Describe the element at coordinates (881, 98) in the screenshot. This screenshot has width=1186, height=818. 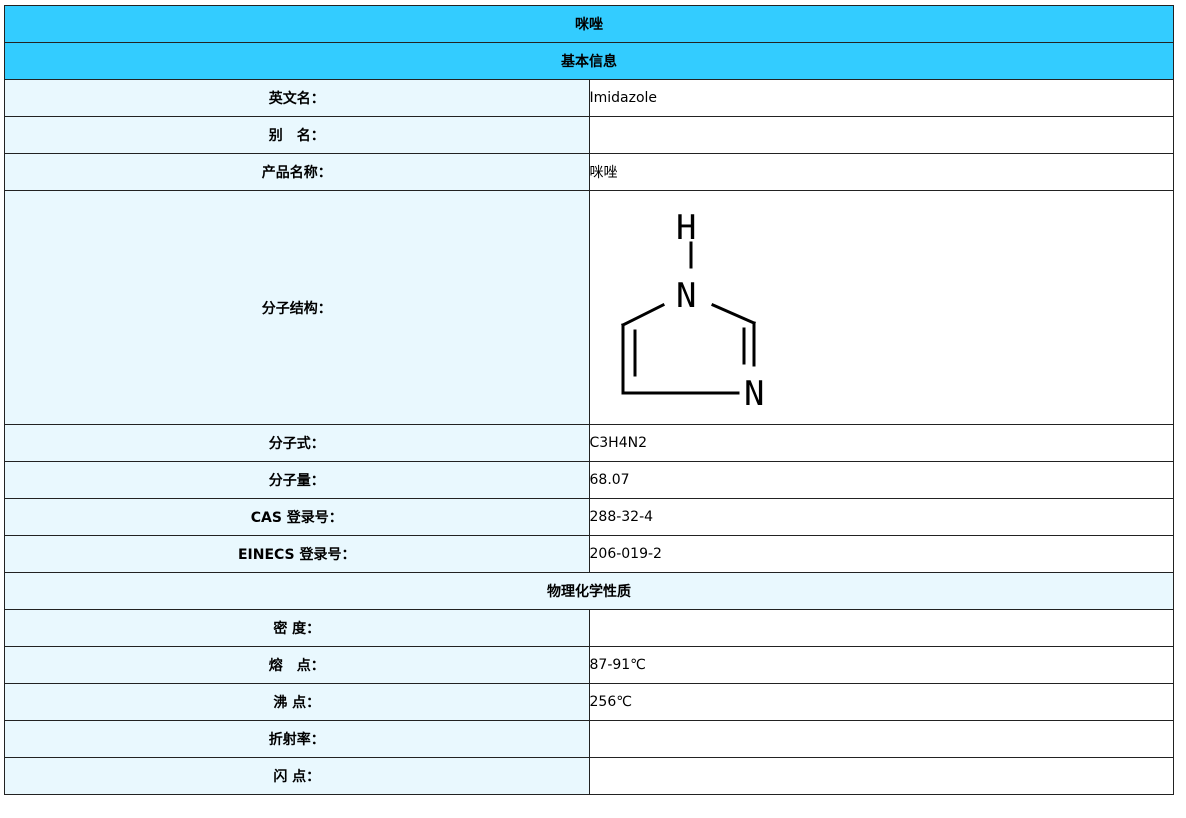
I see `row-value: Imidazole` at that location.